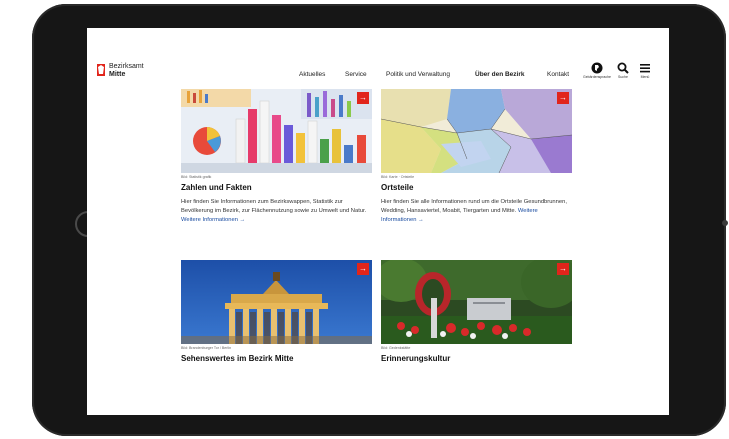 This screenshot has width=729, height=439. What do you see at coordinates (476, 131) in the screenshot?
I see `district-map-image: →` at bounding box center [476, 131].